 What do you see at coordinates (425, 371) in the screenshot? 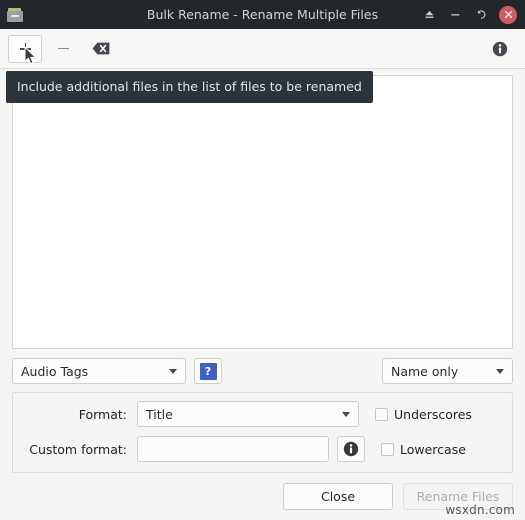
I see `rename-scope-value: Name only` at bounding box center [425, 371].